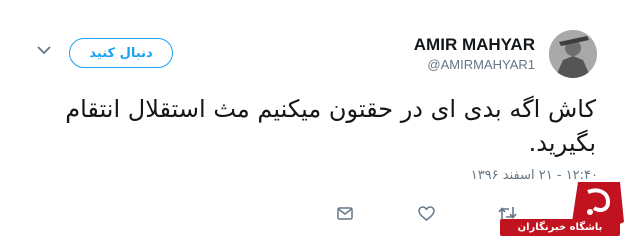  I want to click on follow-button: دنبال کنید, so click(121, 53).